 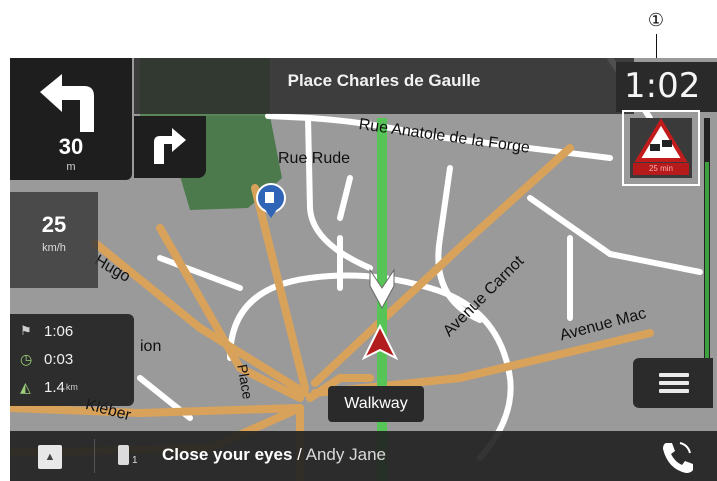 What do you see at coordinates (54, 224) in the screenshot?
I see `current-speed: 25` at bounding box center [54, 224].